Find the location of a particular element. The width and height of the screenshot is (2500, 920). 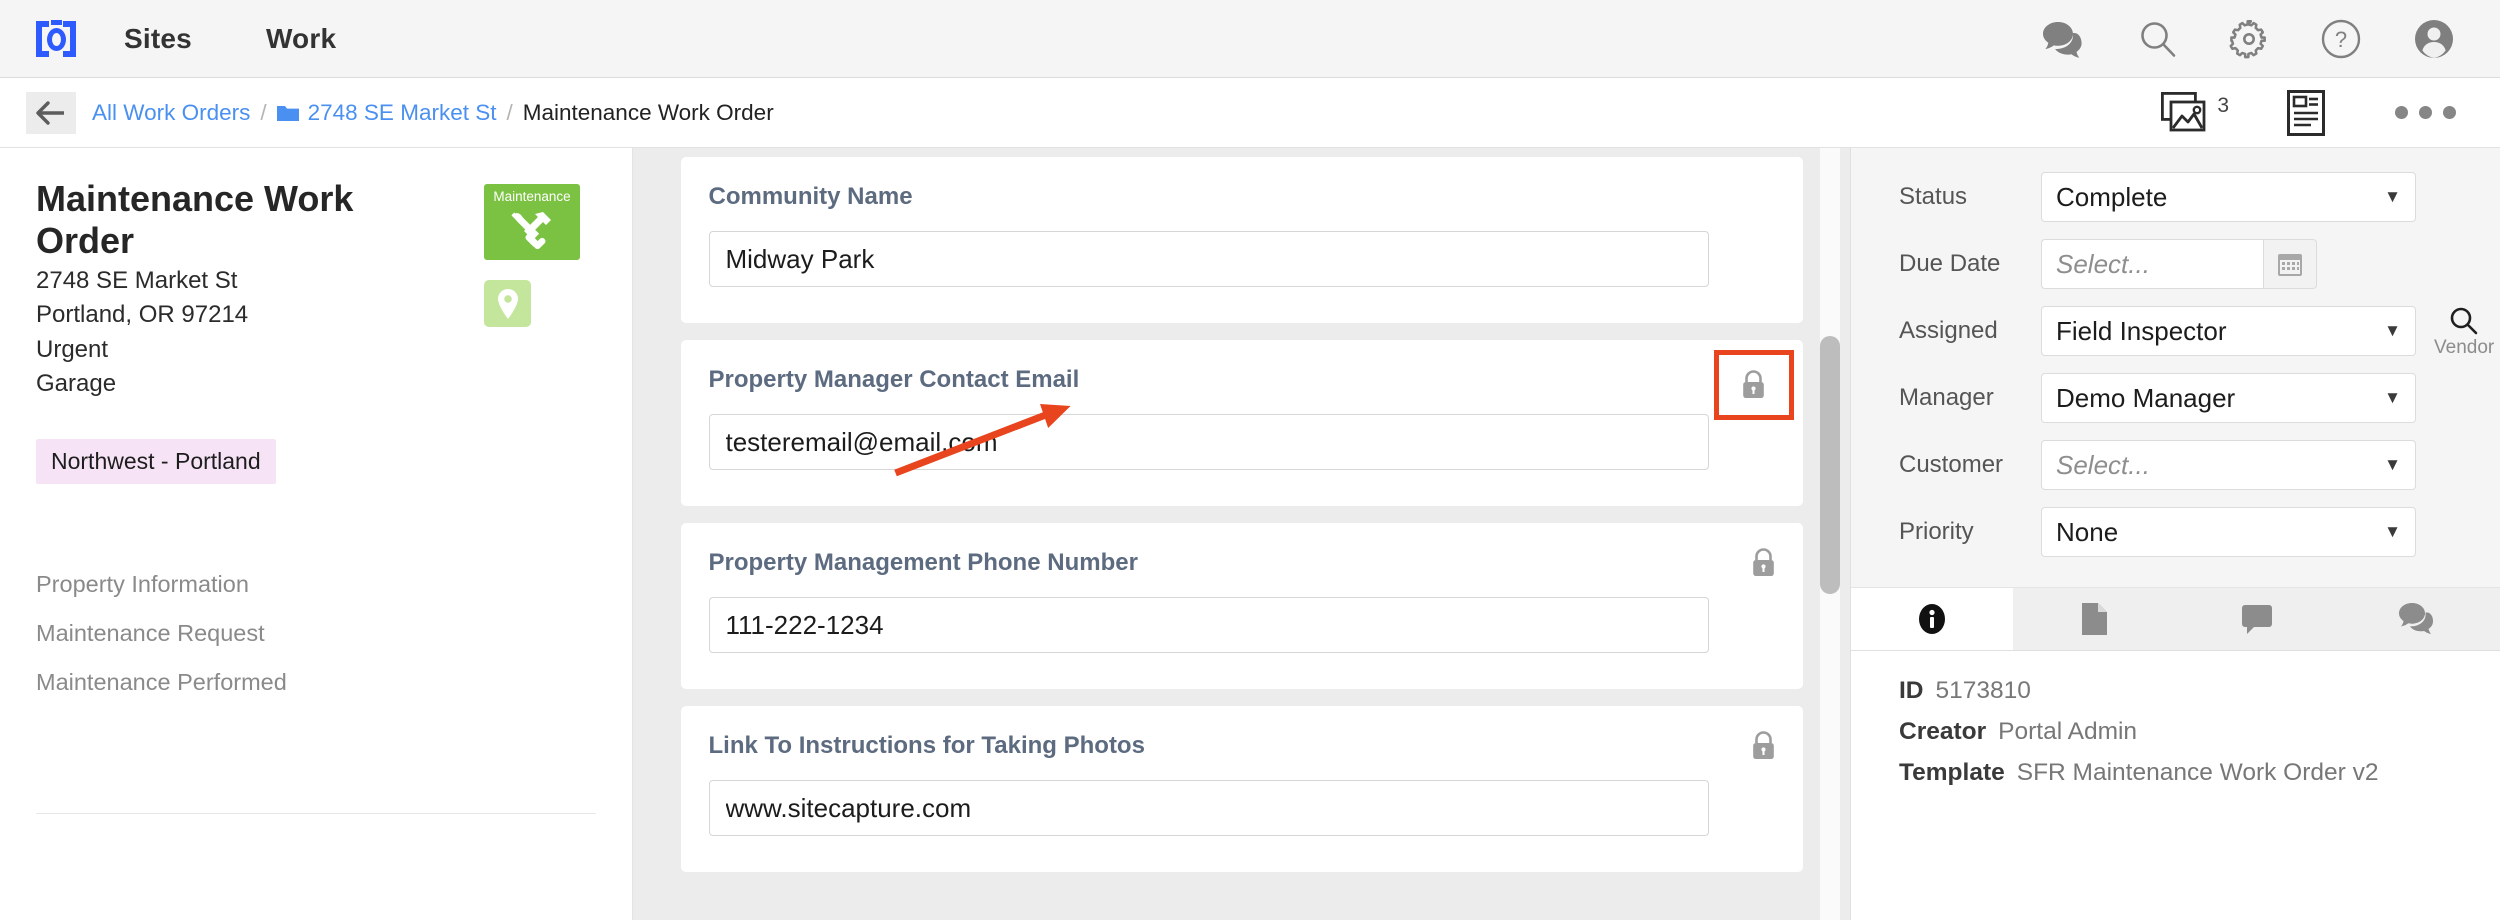

work-type-badge: Maintenance is located at coordinates (532, 222).